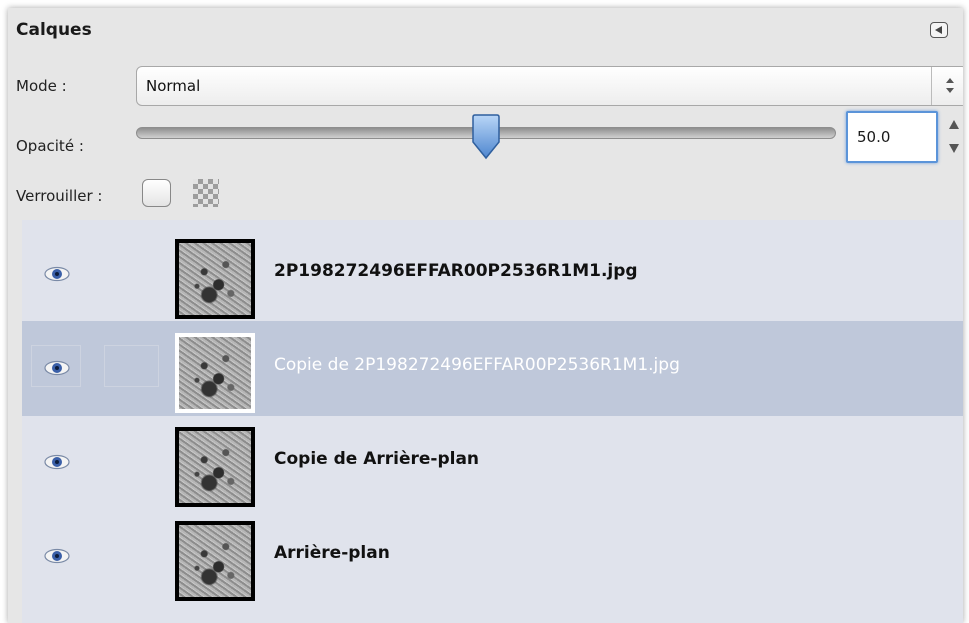  Describe the element at coordinates (332, 553) in the screenshot. I see `layer-name: Arrière-plan` at that location.